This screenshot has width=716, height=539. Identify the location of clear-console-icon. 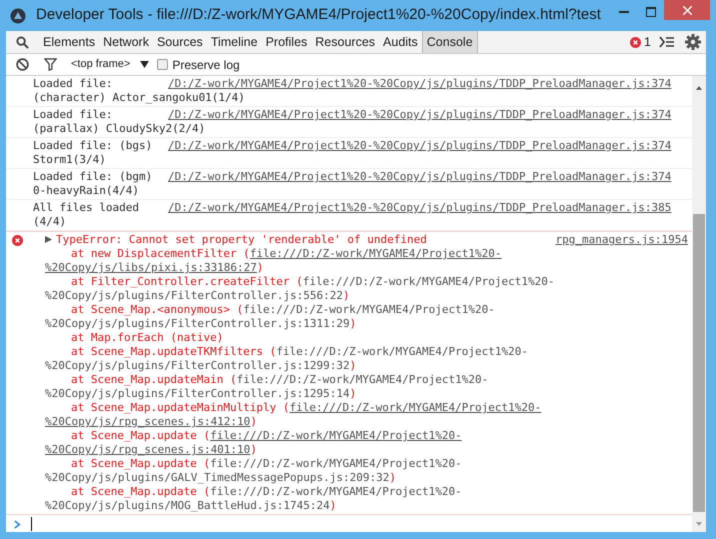
(22, 64).